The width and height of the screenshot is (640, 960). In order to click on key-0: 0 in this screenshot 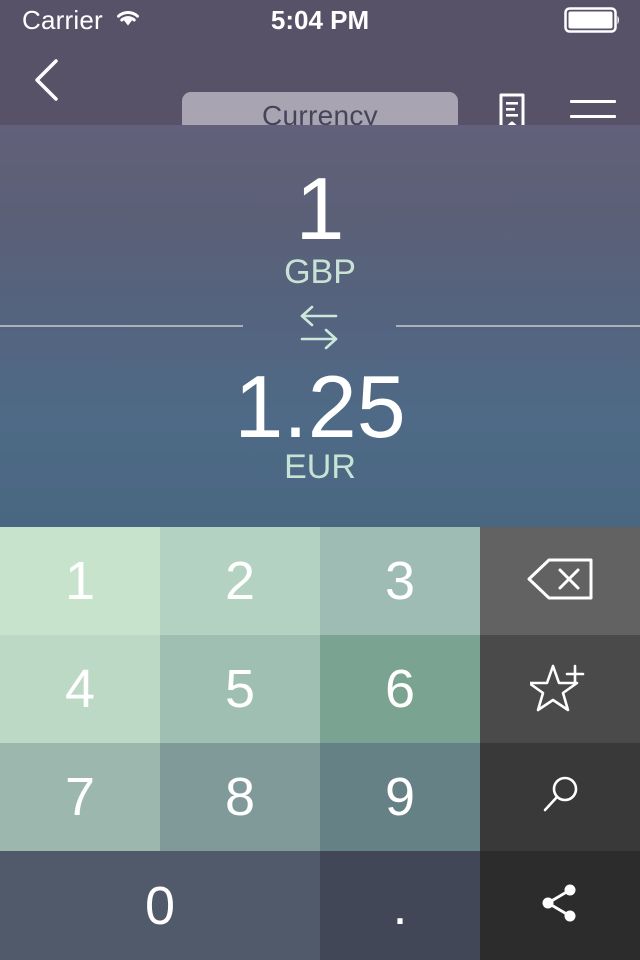, I will do `click(160, 905)`.